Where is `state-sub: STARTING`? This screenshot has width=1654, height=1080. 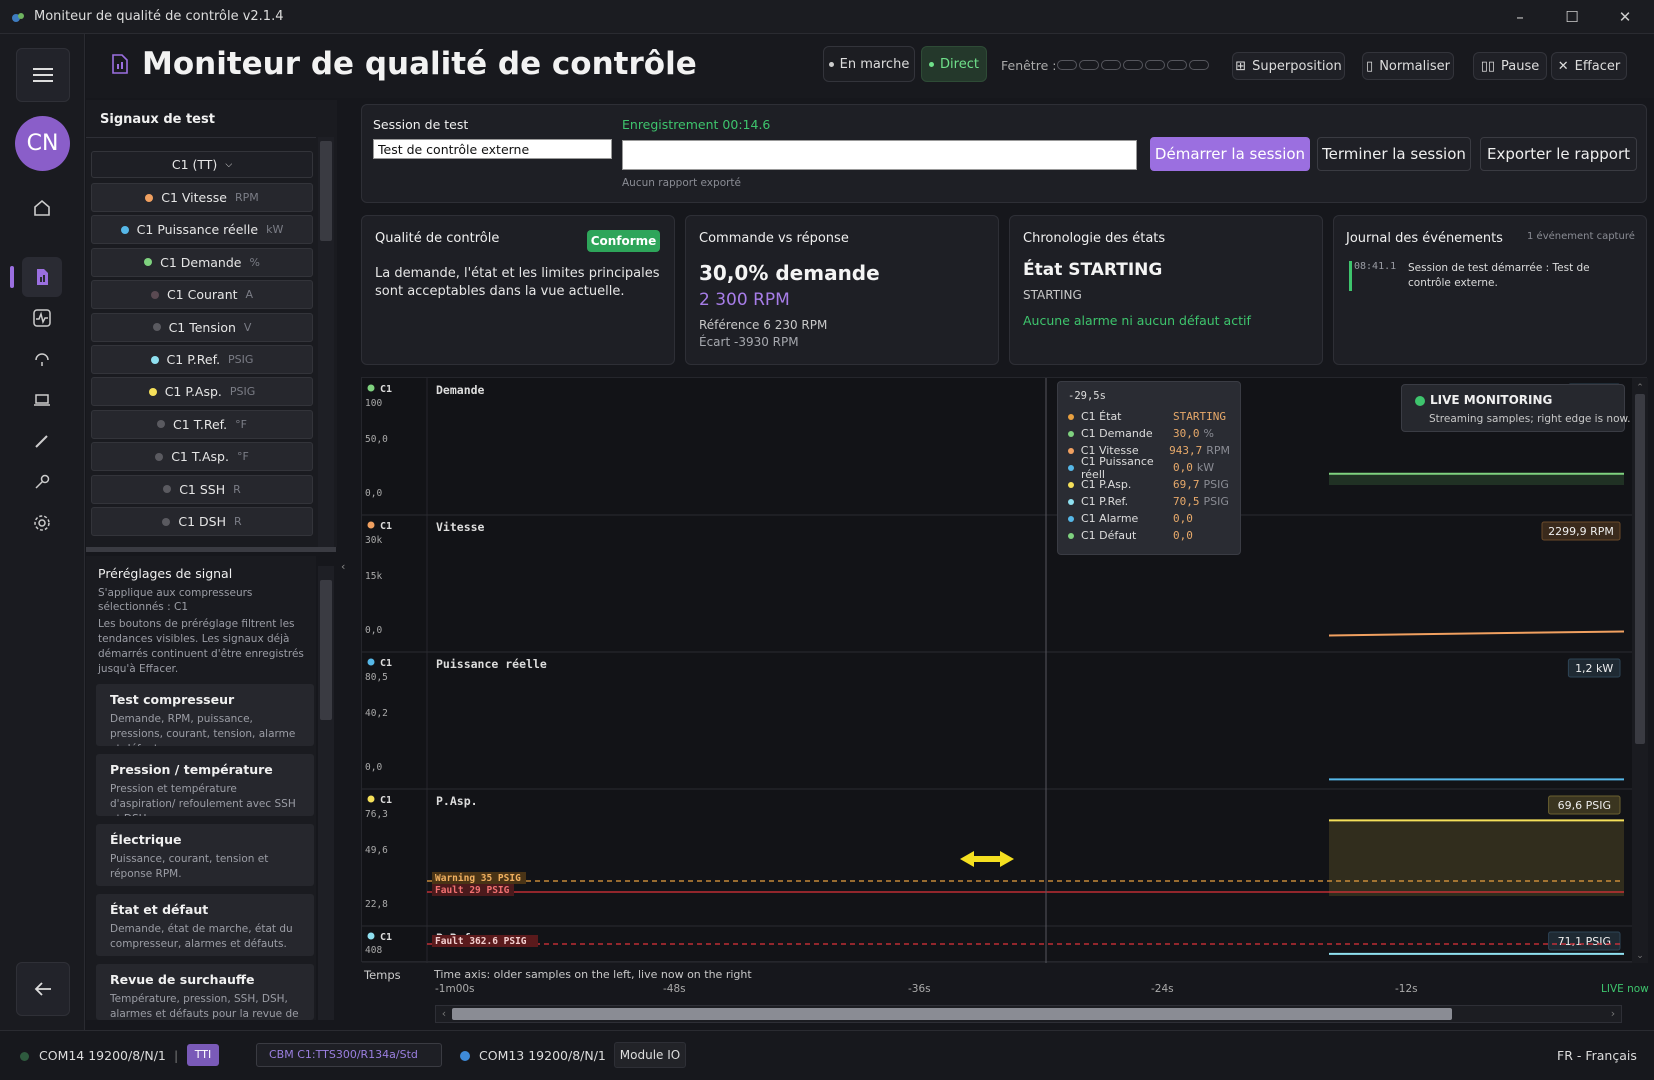
state-sub: STARTING is located at coordinates (1052, 295).